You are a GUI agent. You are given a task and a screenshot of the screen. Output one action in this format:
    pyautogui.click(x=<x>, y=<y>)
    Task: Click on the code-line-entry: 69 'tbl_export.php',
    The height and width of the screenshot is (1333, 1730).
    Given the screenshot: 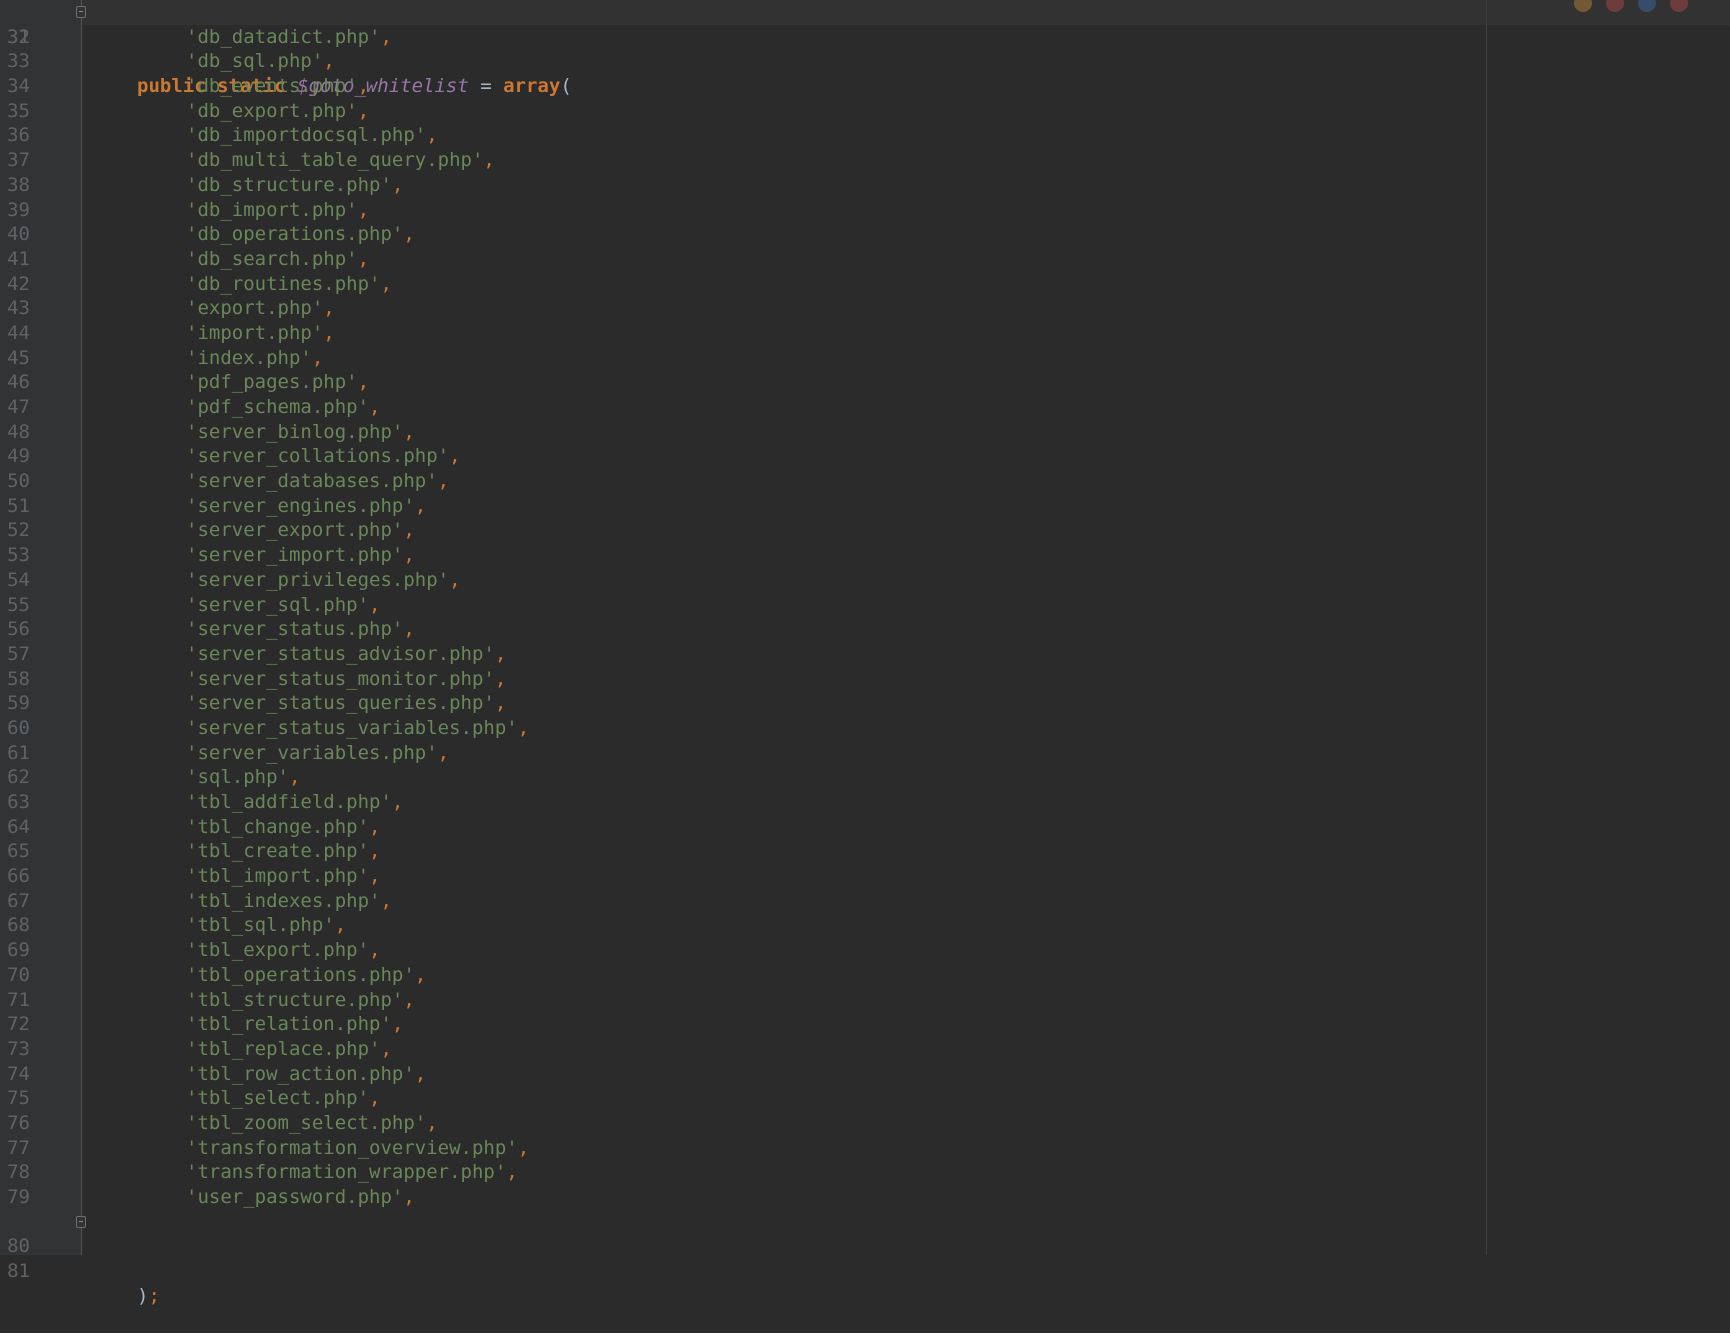 What is the action you would take?
    pyautogui.click(x=865, y=950)
    